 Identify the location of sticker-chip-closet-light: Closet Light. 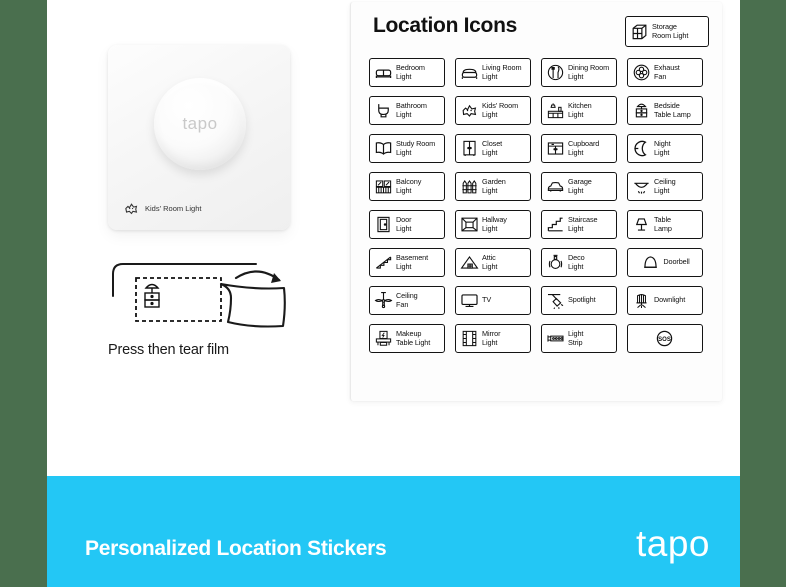
(493, 148).